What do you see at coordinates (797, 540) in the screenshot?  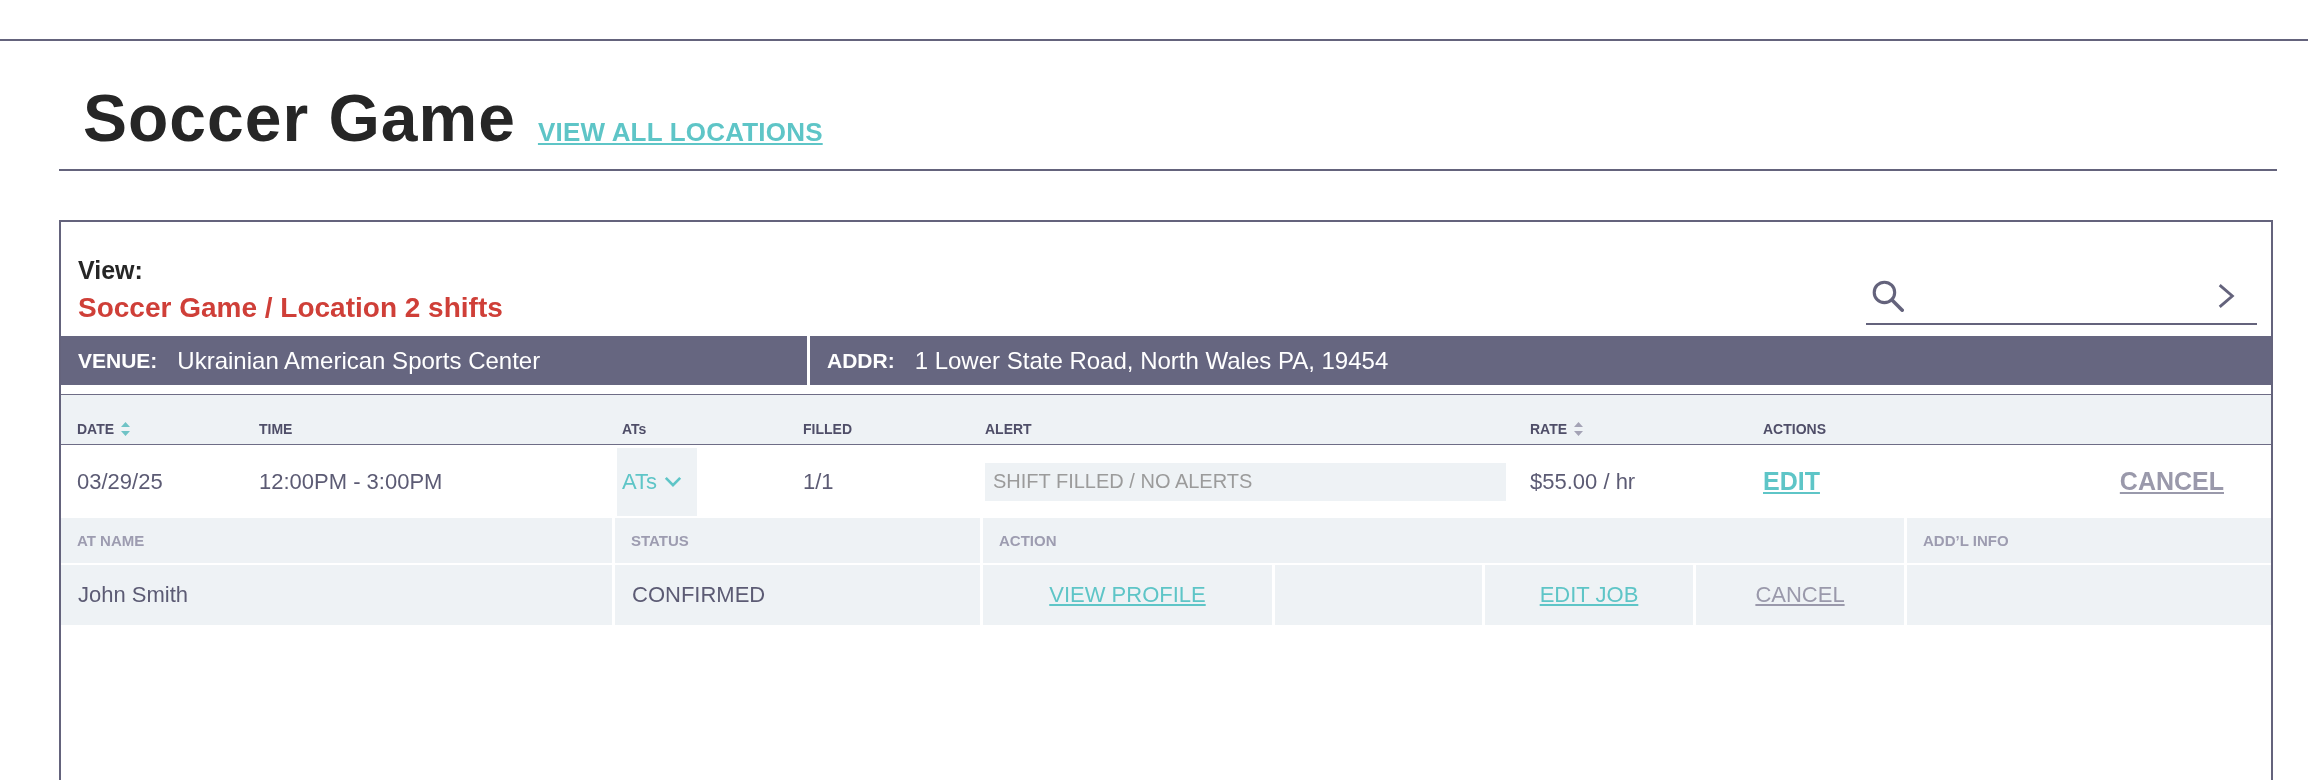 I see `column-header: STATUS` at bounding box center [797, 540].